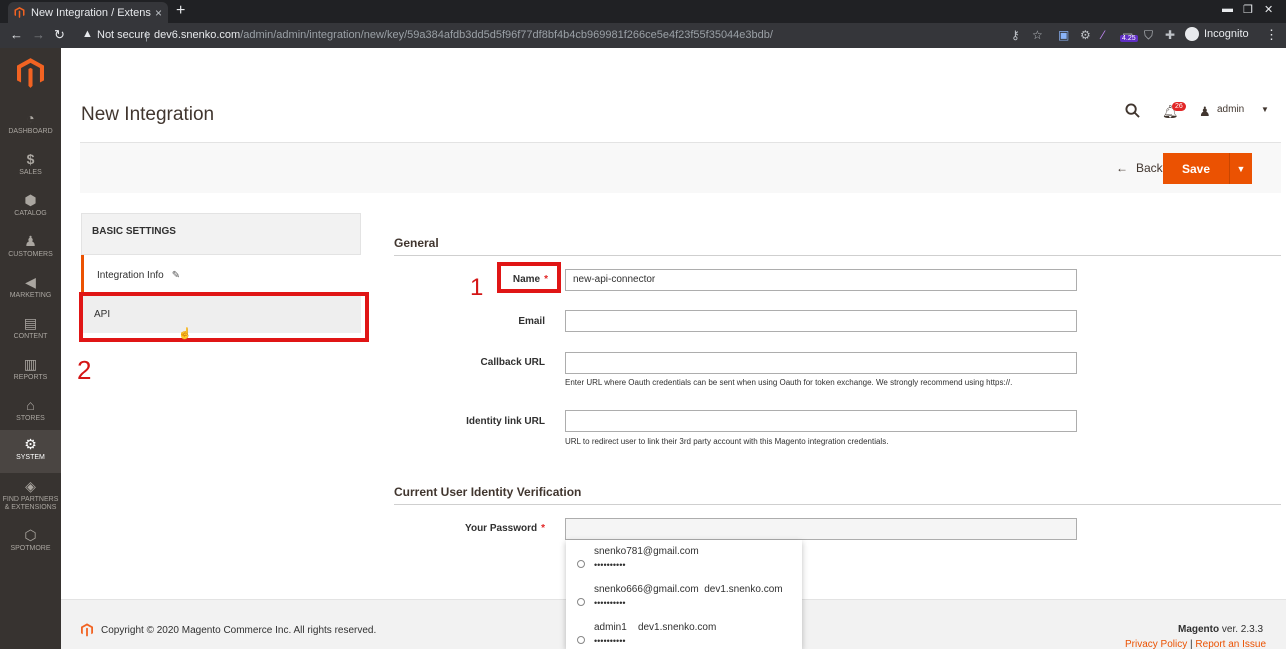  What do you see at coordinates (30, 254) in the screenshot?
I see `sidebar-label: CUSTOMERS` at bounding box center [30, 254].